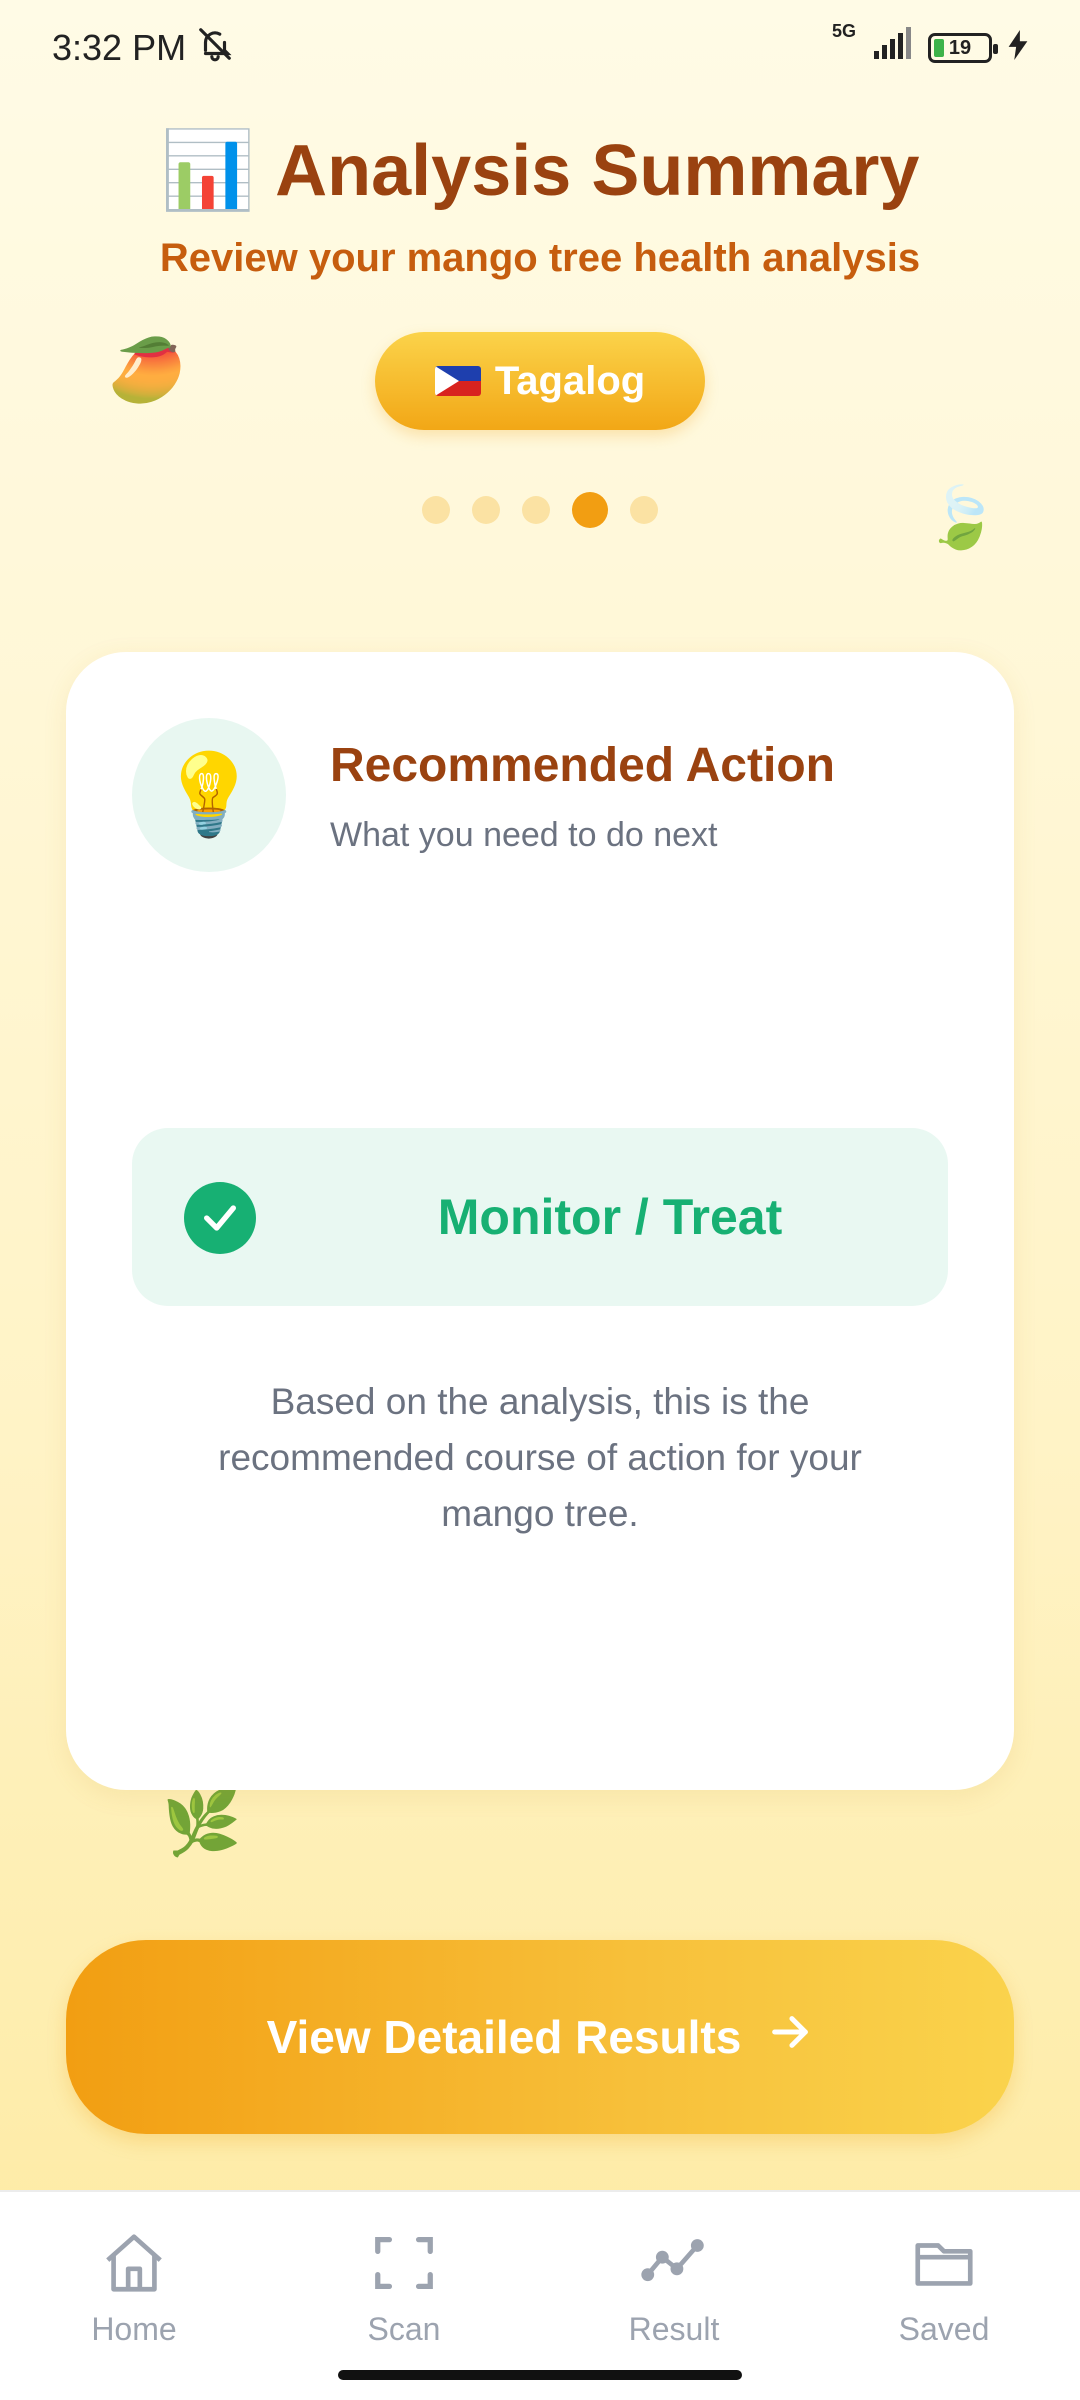  What do you see at coordinates (892, 48) in the screenshot?
I see `signal-icon` at bounding box center [892, 48].